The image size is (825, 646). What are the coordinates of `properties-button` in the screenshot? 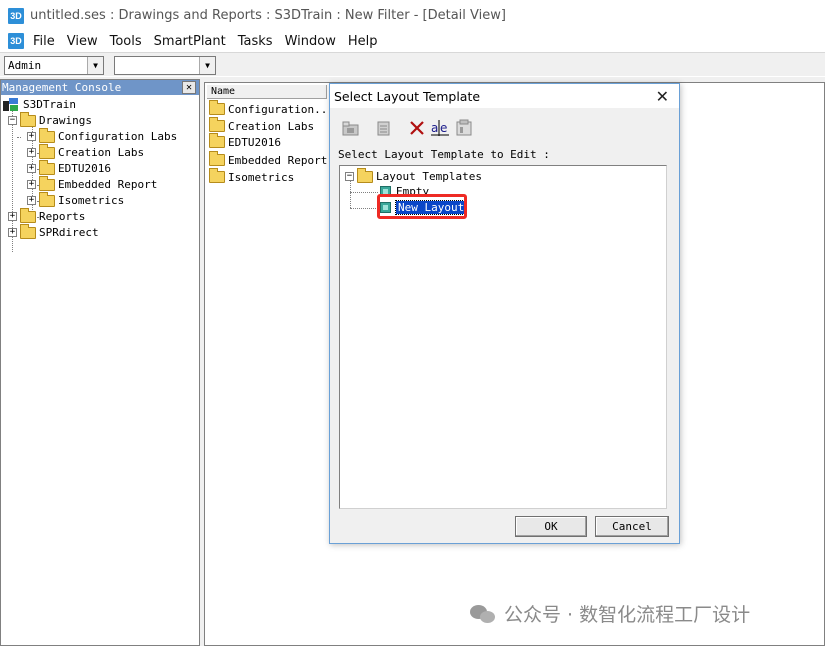 It's located at (464, 128).